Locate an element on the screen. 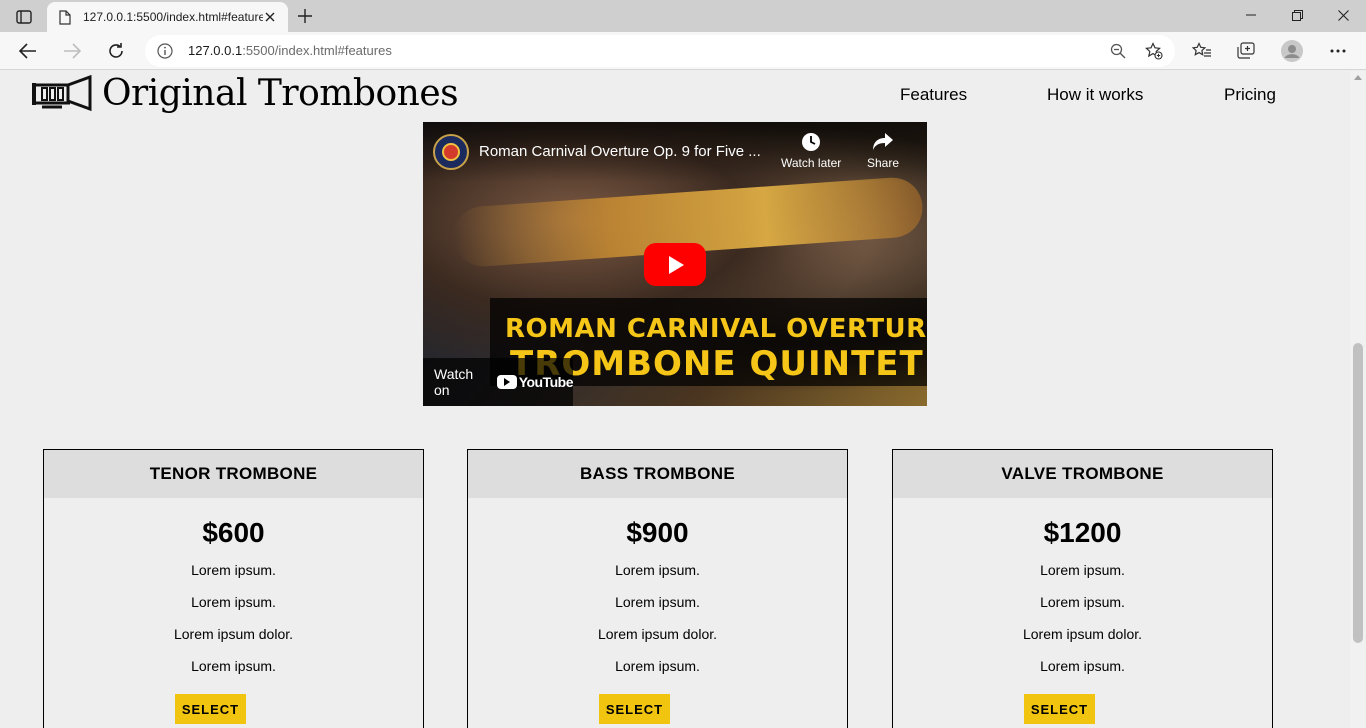  browser-toolbar: 127.0.0.1:5500/index.html#features is located at coordinates (683, 51).